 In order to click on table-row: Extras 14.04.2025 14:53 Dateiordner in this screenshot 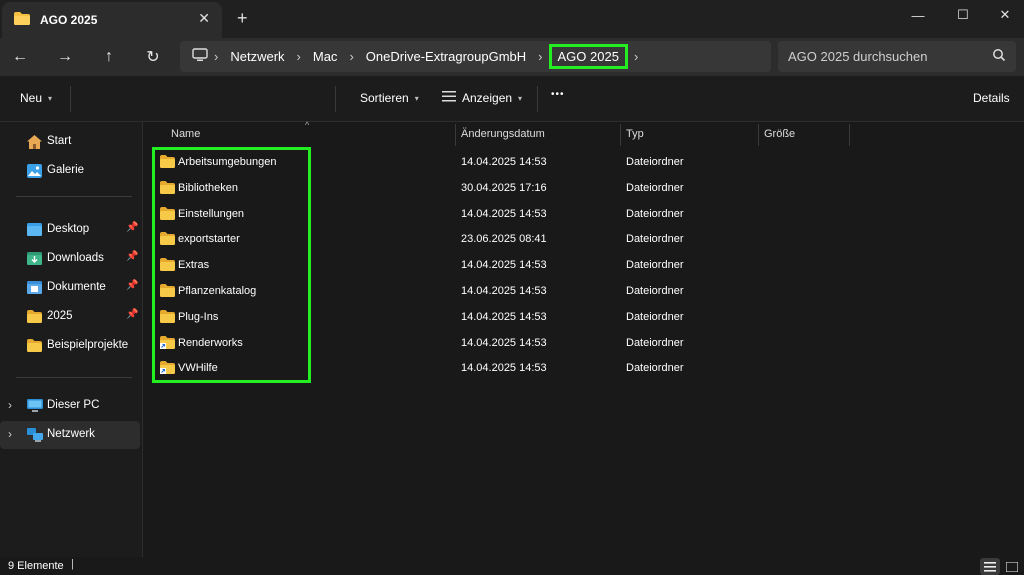, I will do `click(584, 265)`.